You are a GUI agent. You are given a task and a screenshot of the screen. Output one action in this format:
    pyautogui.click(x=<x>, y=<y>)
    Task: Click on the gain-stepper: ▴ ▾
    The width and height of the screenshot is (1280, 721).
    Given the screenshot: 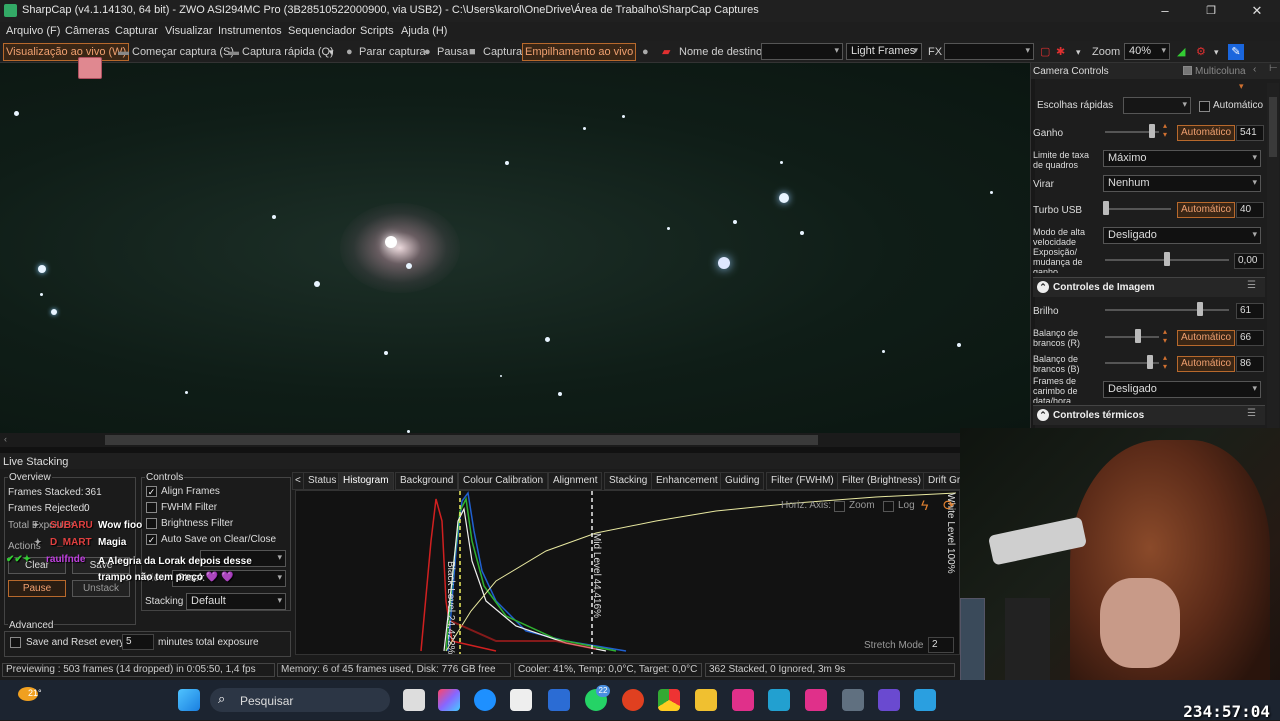 What is the action you would take?
    pyautogui.click(x=1165, y=130)
    